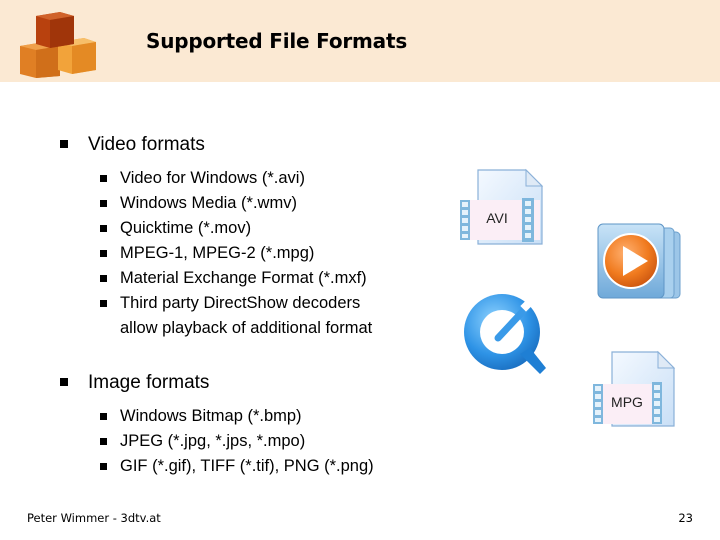 The width and height of the screenshot is (720, 540). What do you see at coordinates (94, 518) in the screenshot?
I see `footer-author: Peter Wimmer - 3dtv.at` at bounding box center [94, 518].